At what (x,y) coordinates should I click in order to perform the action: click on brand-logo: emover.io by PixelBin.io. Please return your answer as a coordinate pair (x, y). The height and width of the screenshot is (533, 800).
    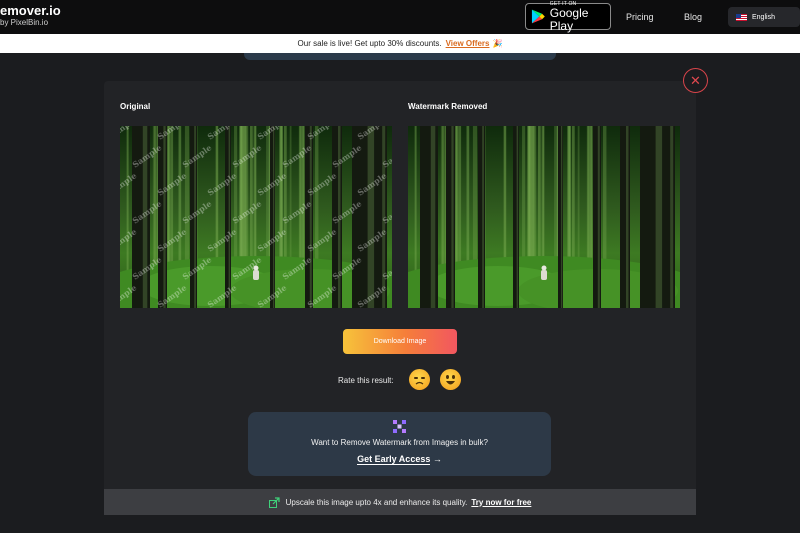
    Looking at the image, I should click on (30, 16).